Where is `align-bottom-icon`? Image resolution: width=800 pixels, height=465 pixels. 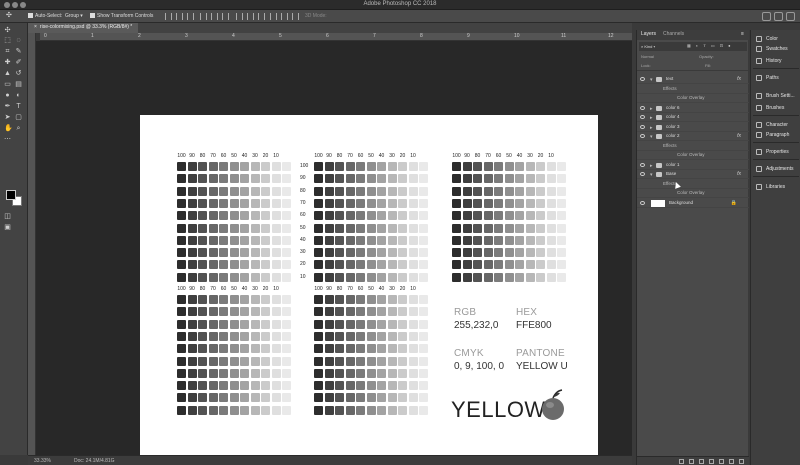 align-bottom-icon is located at coordinates (190, 16).